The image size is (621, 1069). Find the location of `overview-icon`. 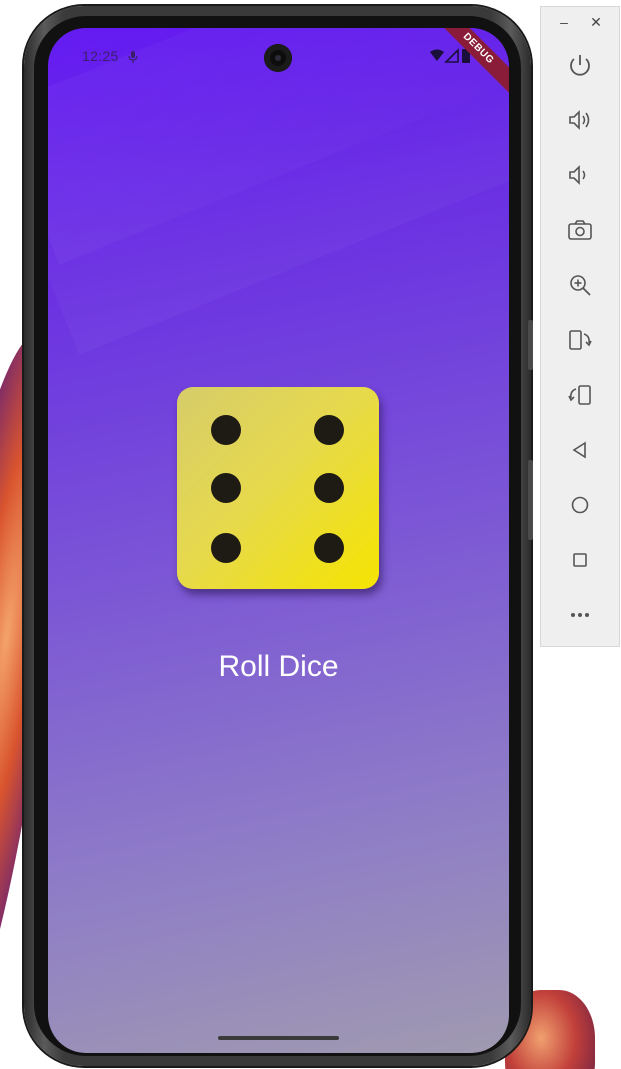

overview-icon is located at coordinates (580, 560).